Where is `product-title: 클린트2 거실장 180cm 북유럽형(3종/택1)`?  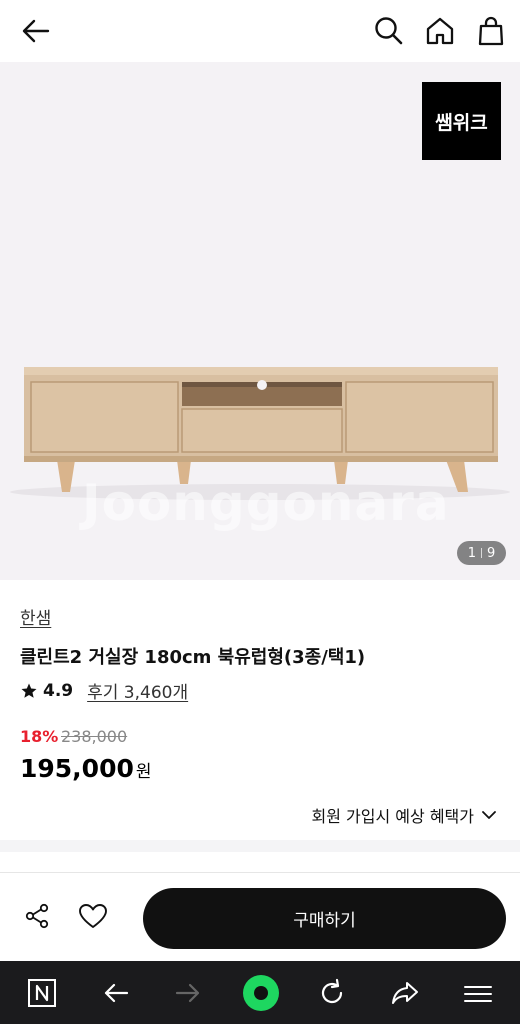 product-title: 클린트2 거실장 180cm 북유럽형(3종/택1) is located at coordinates (193, 657).